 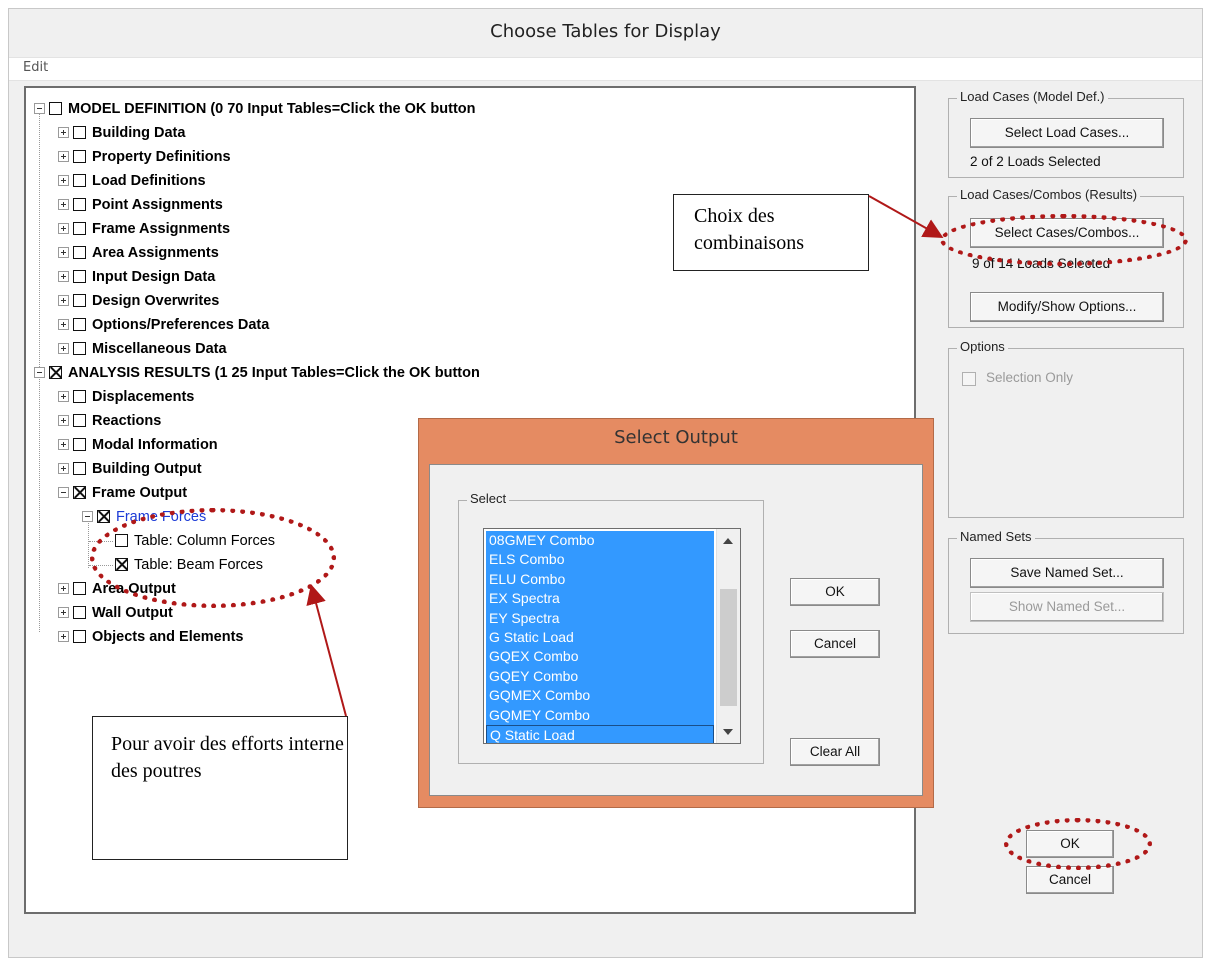 I want to click on arrow-to-beams-icon, so click(x=326, y=650).